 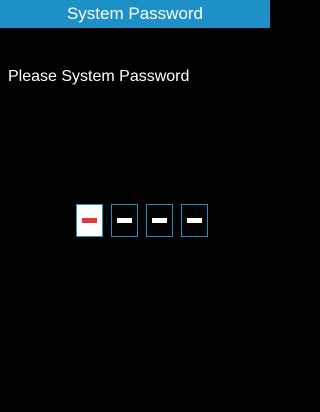 What do you see at coordinates (99, 76) in the screenshot?
I see `password-prompt: Please System Password` at bounding box center [99, 76].